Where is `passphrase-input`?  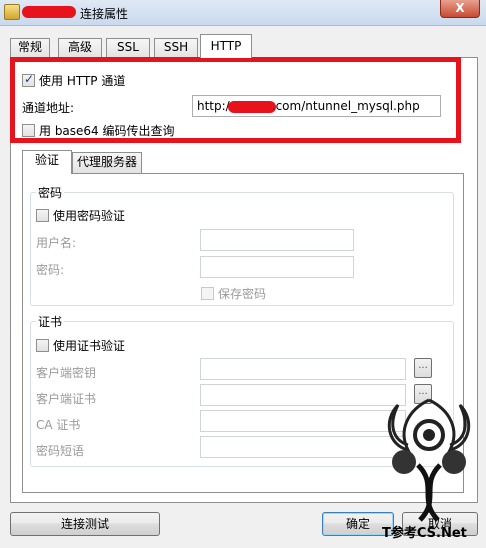
passphrase-input is located at coordinates (303, 447).